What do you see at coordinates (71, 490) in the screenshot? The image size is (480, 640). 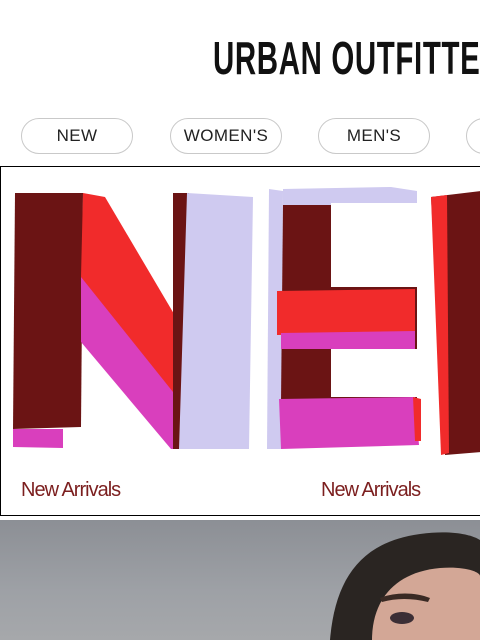 I see `hero-caption-1: New Arrivals` at bounding box center [71, 490].